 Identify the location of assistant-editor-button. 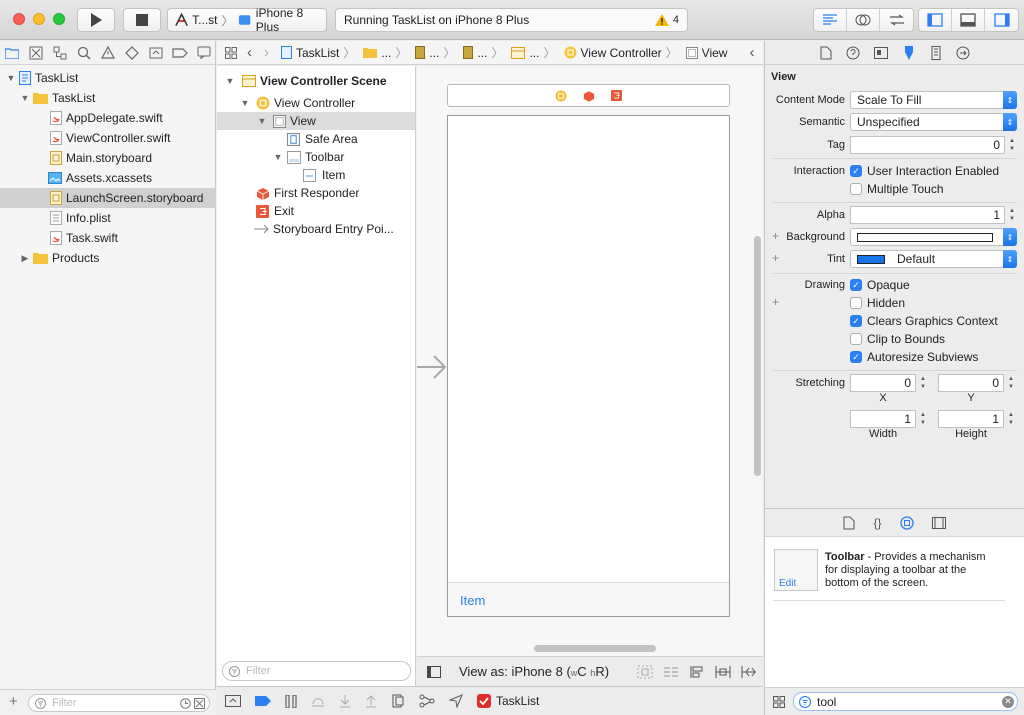
(863, 20).